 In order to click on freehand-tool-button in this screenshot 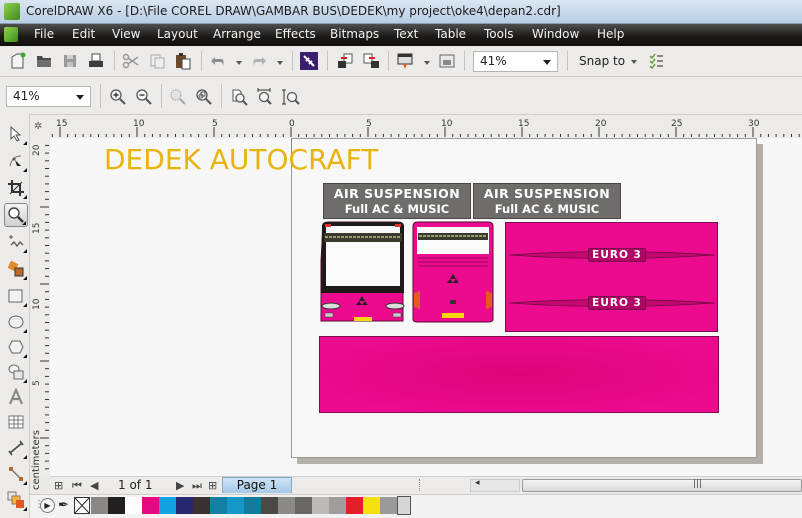, I will do `click(16, 242)`.